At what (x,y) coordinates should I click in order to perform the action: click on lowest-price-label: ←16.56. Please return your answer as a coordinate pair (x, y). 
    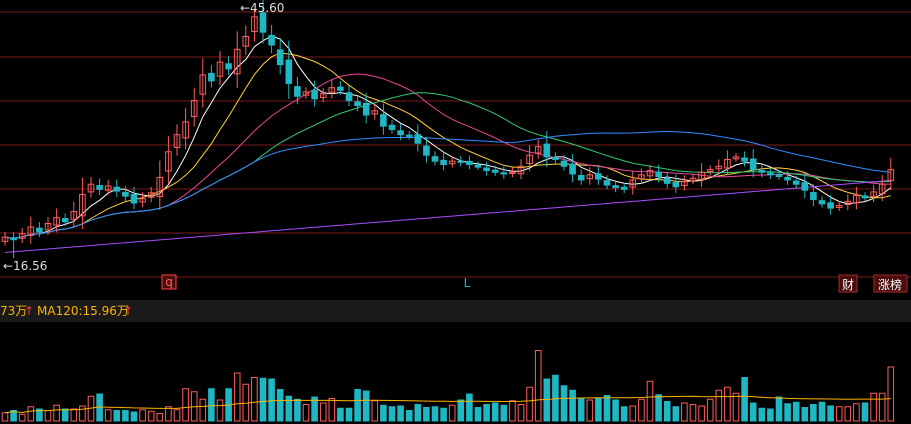
    Looking at the image, I should click on (25, 266).